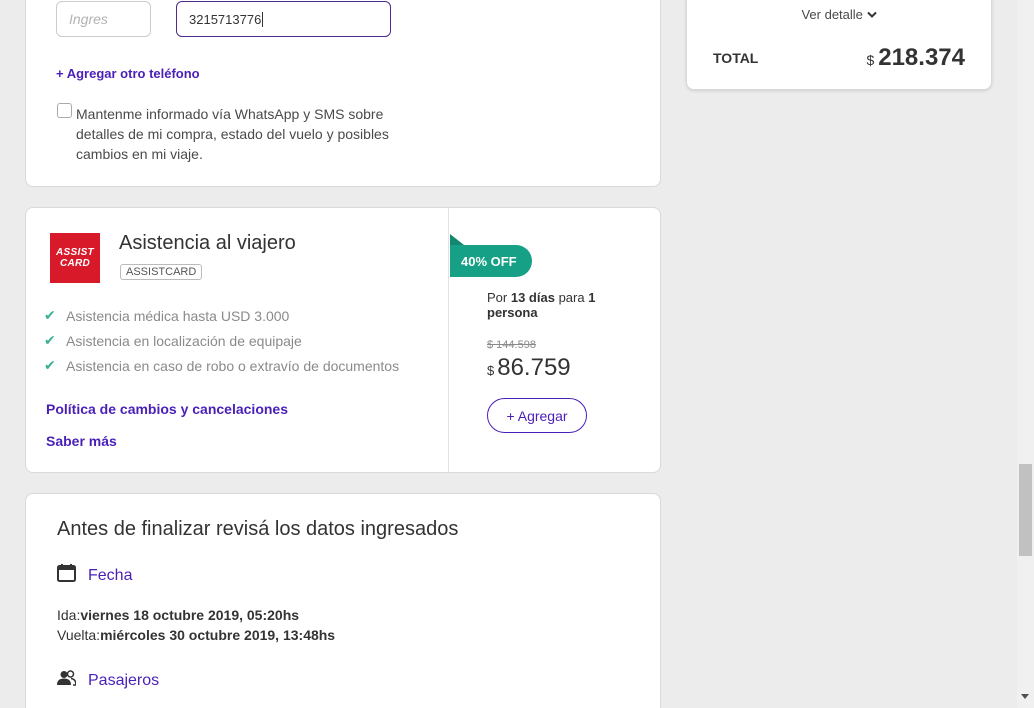 The height and width of the screenshot is (708, 1034). Describe the element at coordinates (534, 367) in the screenshot. I see `price-amount: 86.759` at that location.